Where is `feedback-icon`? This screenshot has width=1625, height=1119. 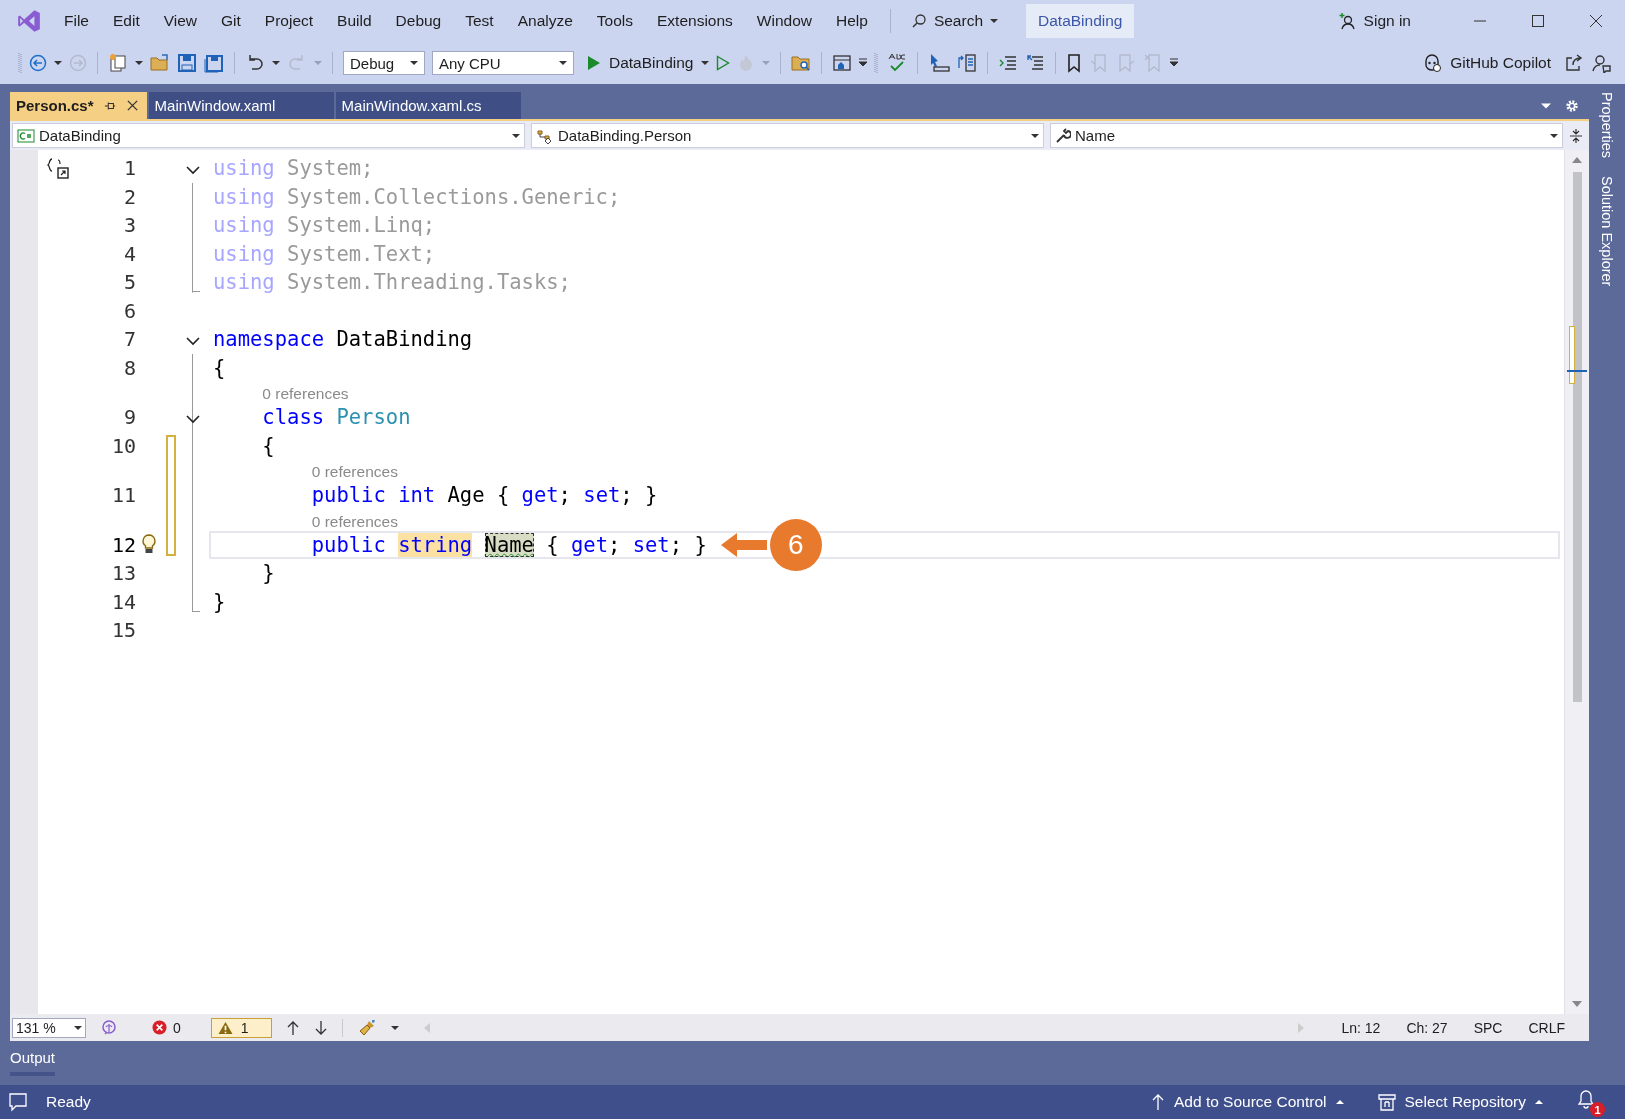 feedback-icon is located at coordinates (1601, 63).